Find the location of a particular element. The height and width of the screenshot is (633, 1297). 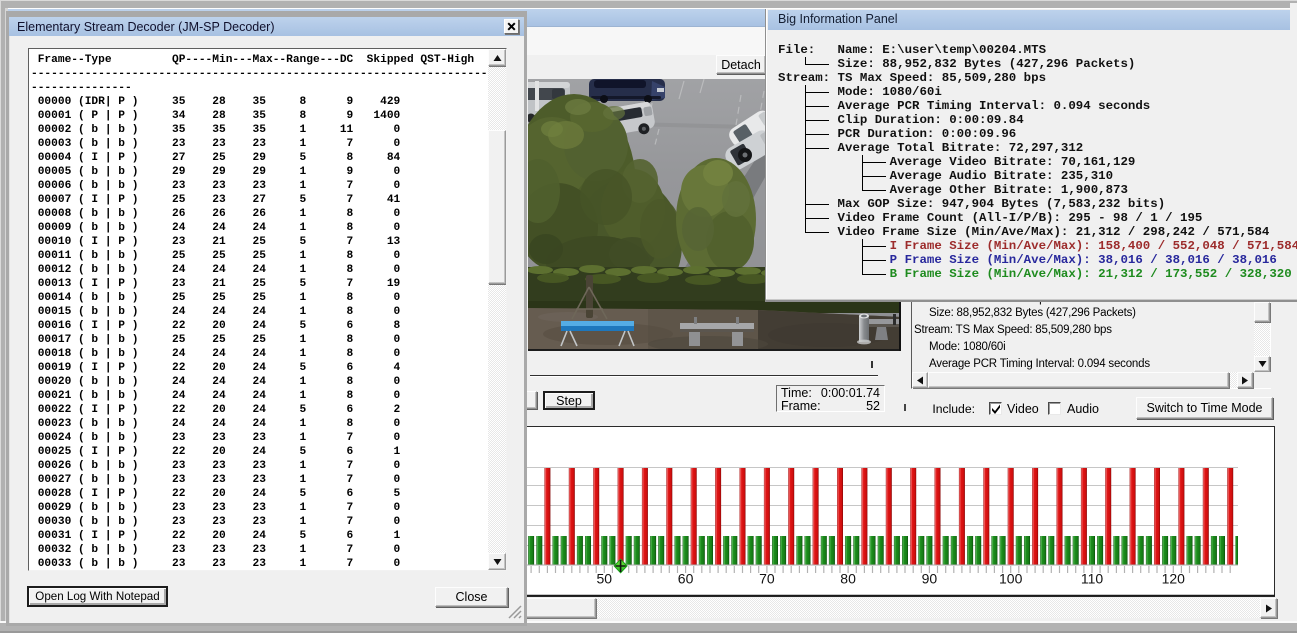

svg-text: 120 is located at coordinates (1174, 579).